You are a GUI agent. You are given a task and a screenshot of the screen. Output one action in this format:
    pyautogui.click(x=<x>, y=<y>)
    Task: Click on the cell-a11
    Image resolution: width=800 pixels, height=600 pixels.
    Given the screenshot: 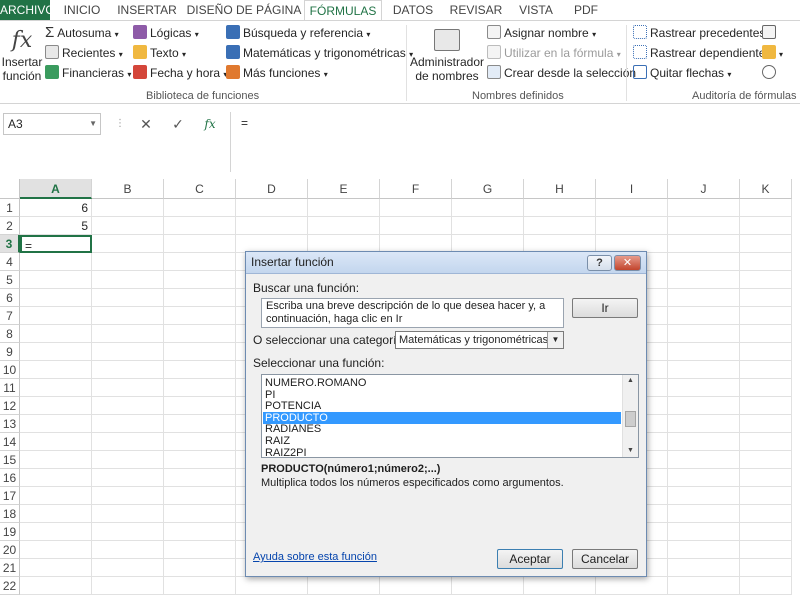 What is the action you would take?
    pyautogui.click(x=56, y=388)
    